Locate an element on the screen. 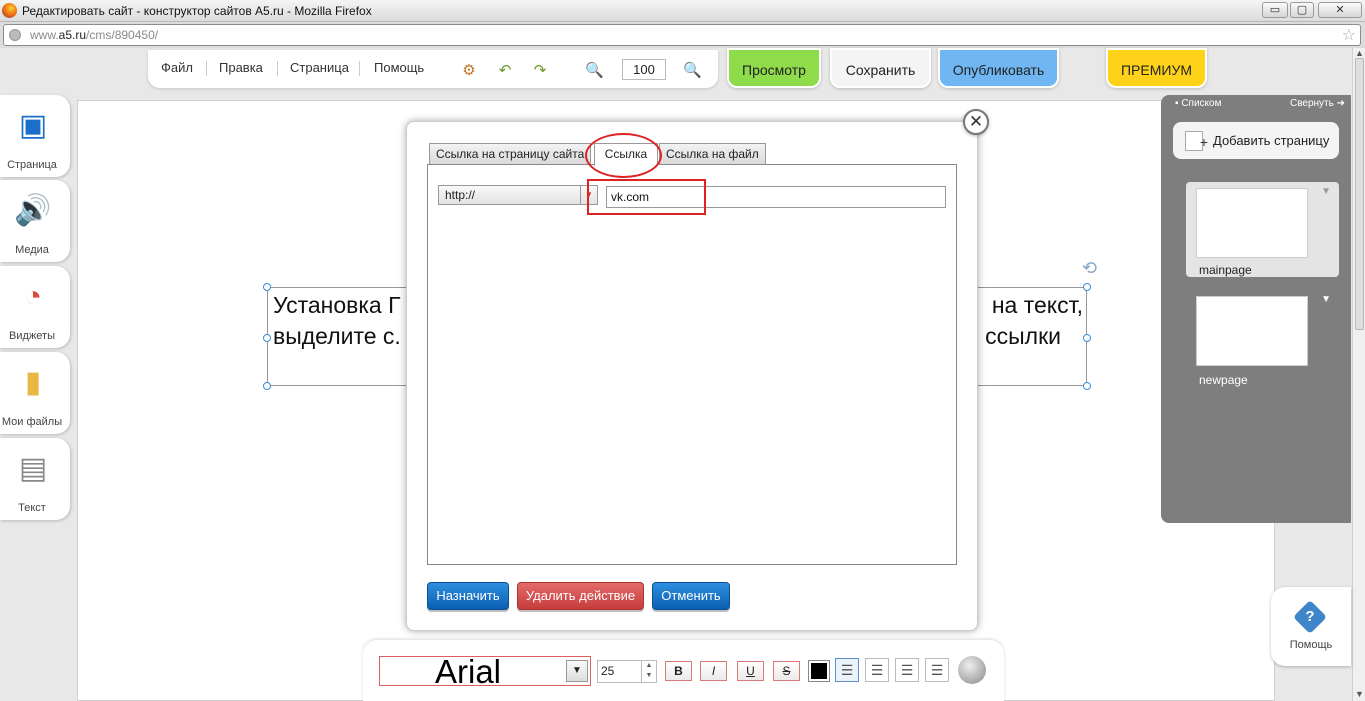 Image resolution: width=1365 pixels, height=701 pixels. page-card-newpage: ▼ newpage is located at coordinates (1262, 338).